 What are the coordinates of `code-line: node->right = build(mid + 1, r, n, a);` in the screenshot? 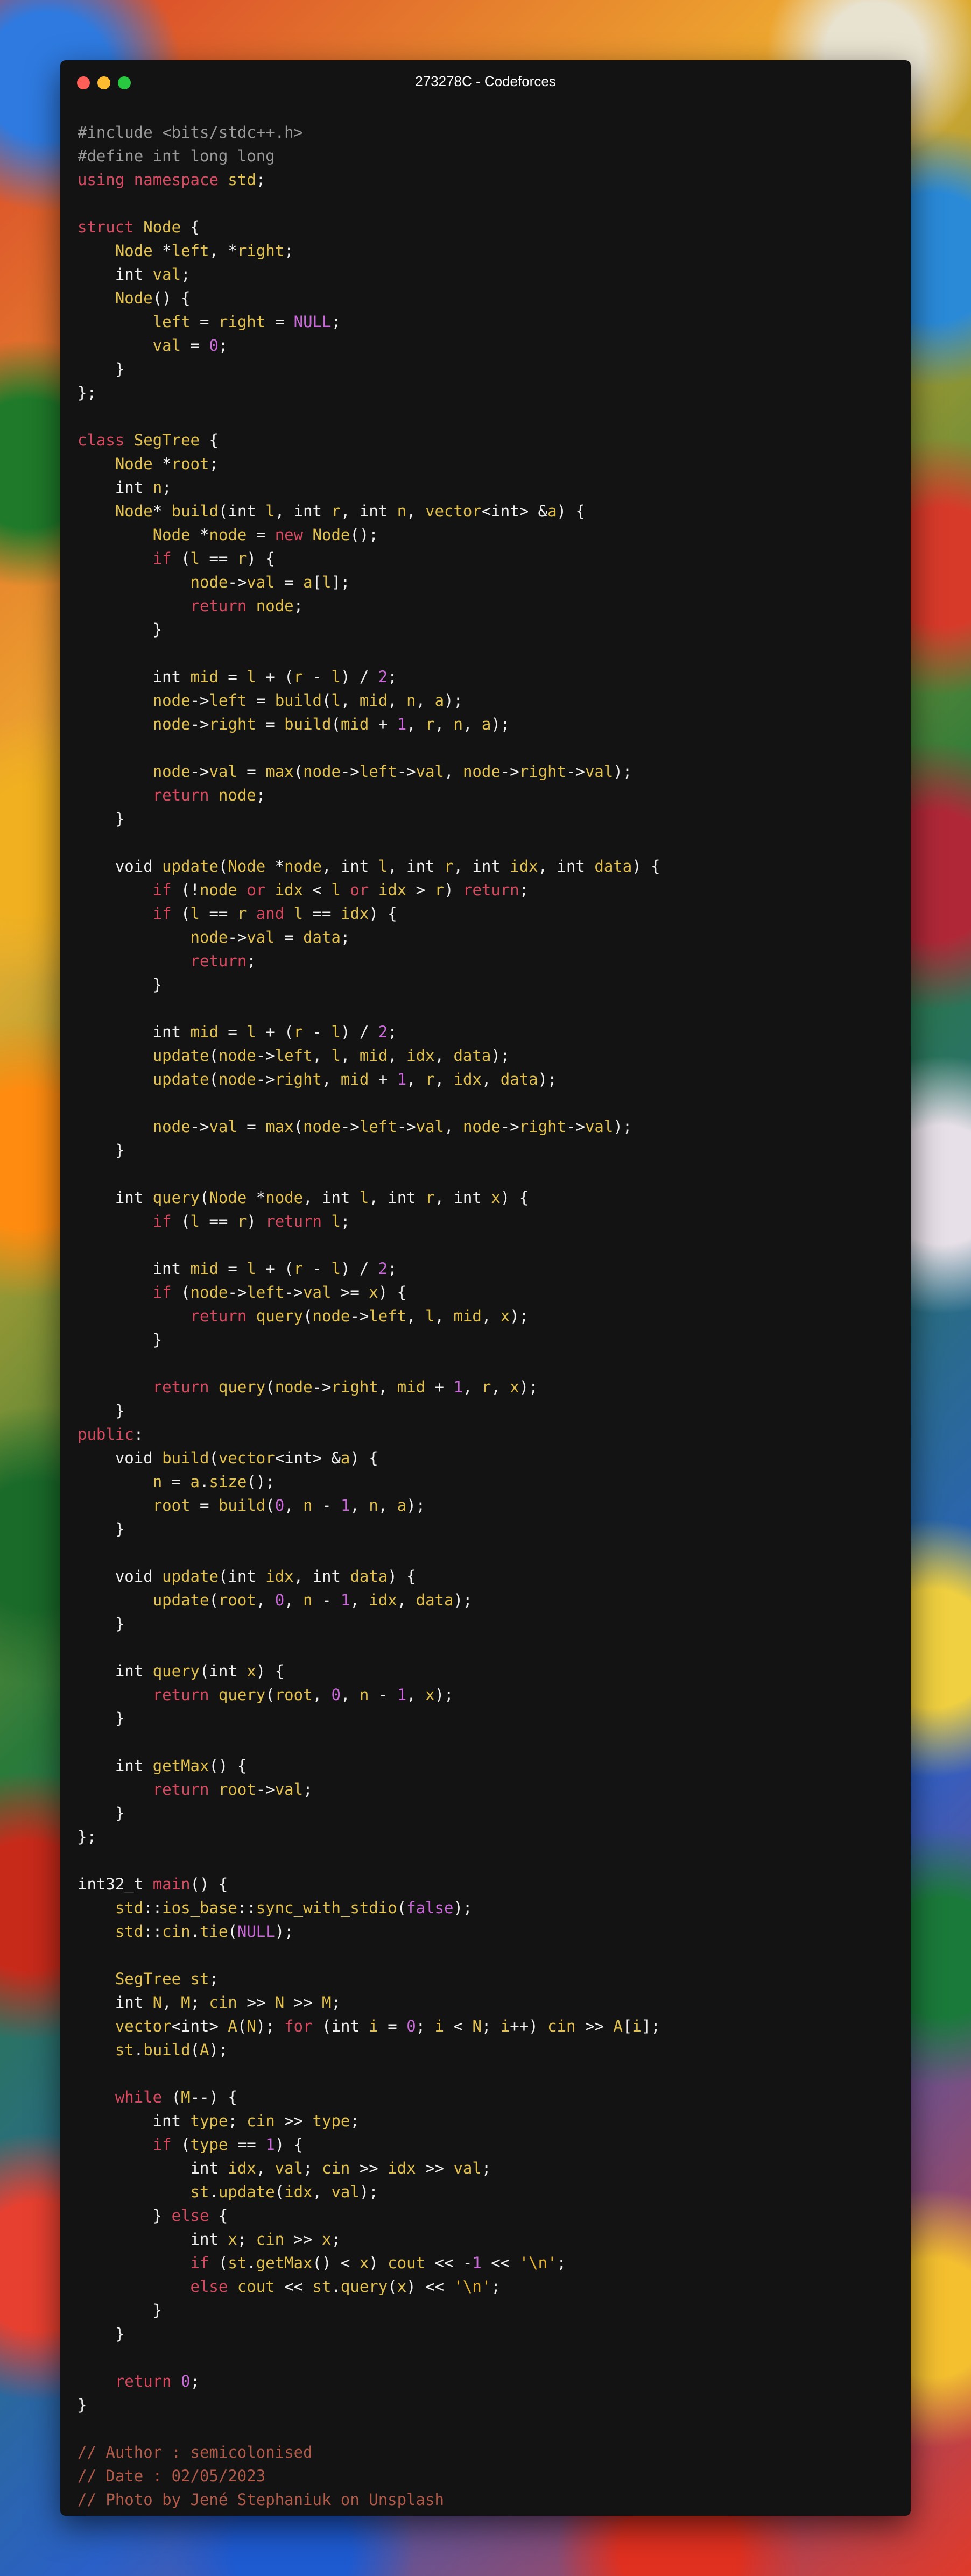 It's located at (485, 724).